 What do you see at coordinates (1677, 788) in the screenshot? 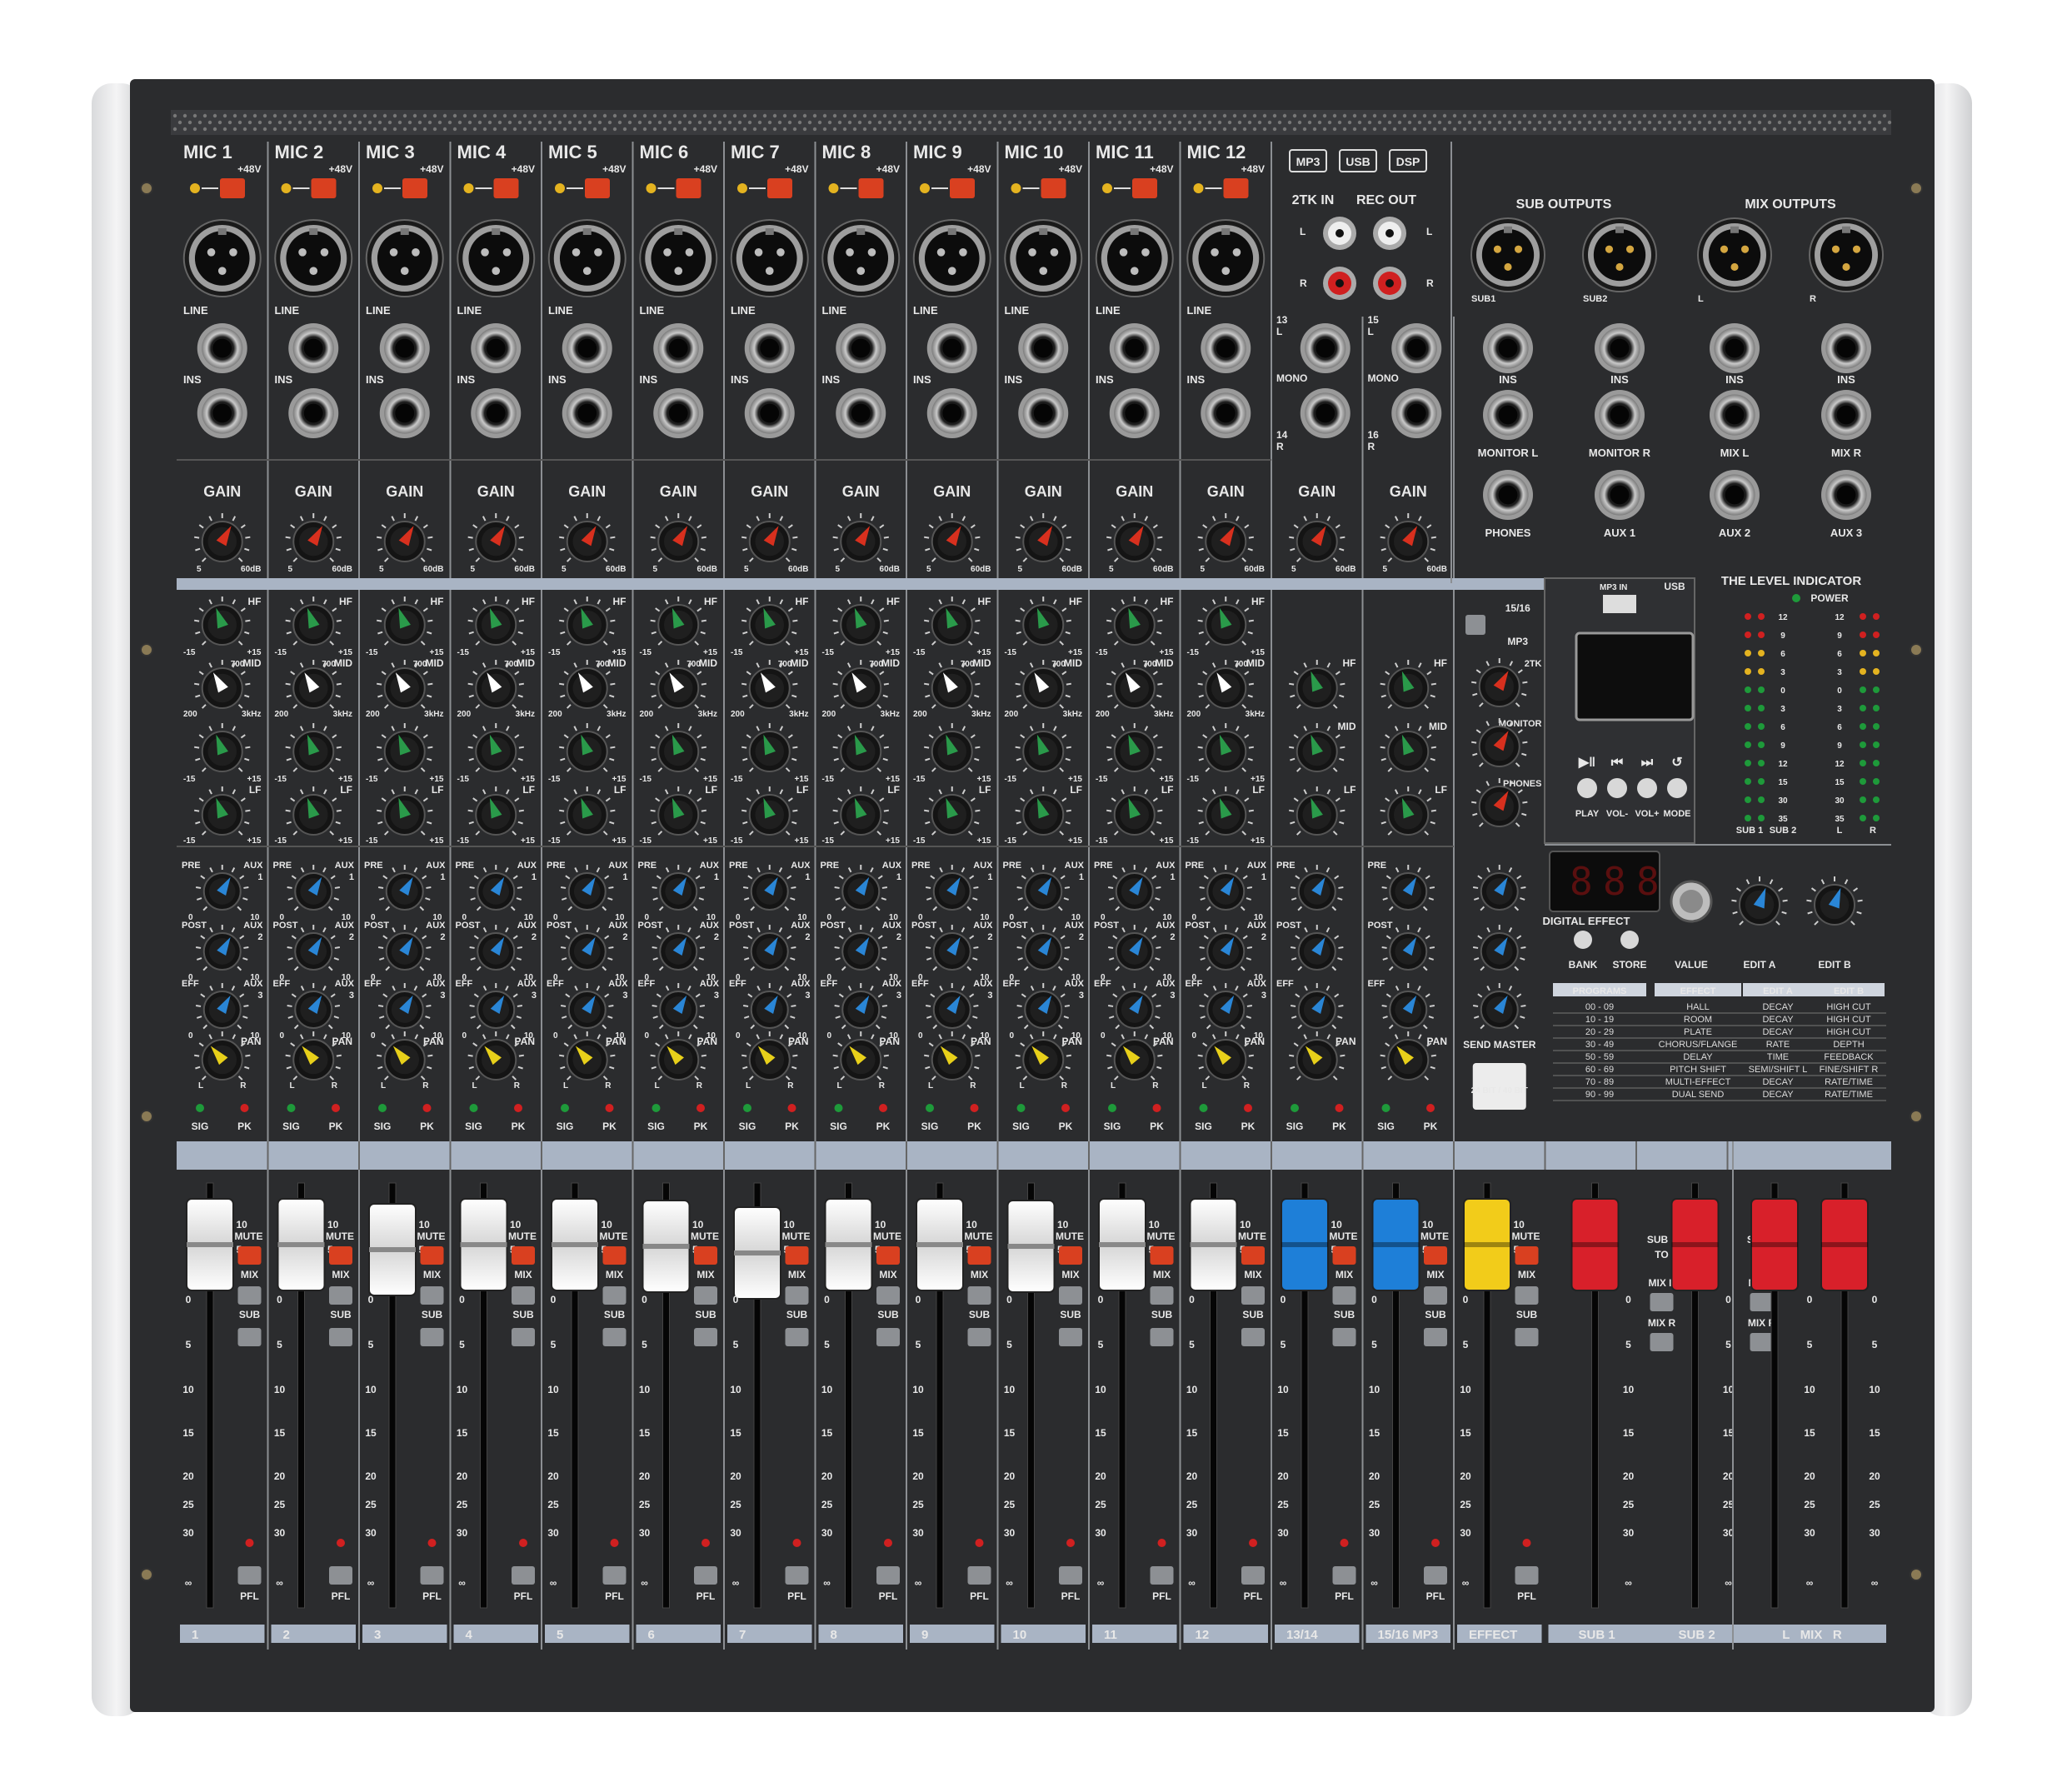
I see `mp3-mode-button` at bounding box center [1677, 788].